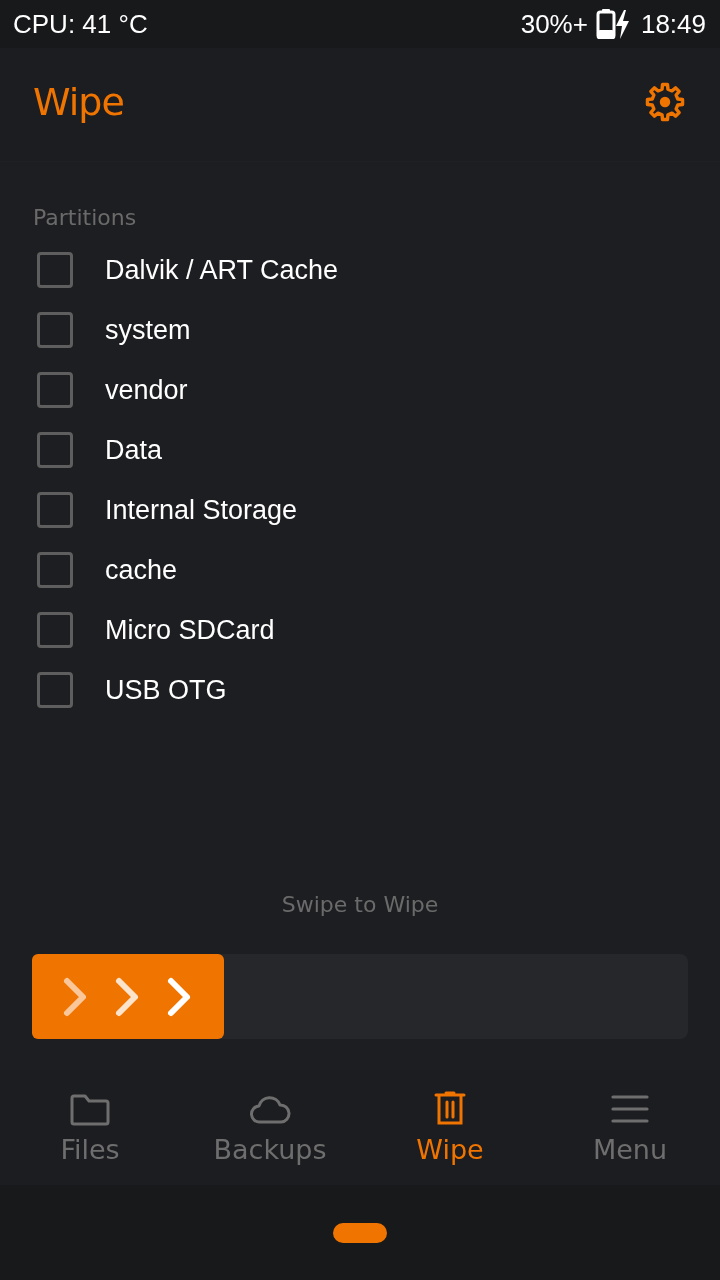  I want to click on clock: 18:49, so click(673, 24).